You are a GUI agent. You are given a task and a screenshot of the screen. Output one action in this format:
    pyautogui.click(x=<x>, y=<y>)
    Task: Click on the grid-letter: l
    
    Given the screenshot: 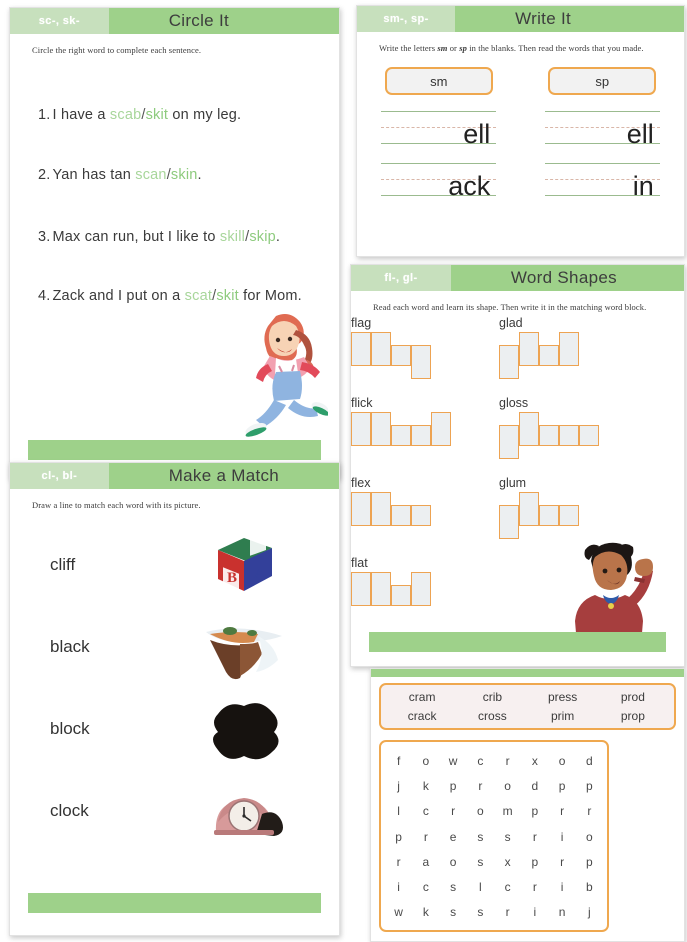 What is the action you would take?
    pyautogui.click(x=398, y=811)
    